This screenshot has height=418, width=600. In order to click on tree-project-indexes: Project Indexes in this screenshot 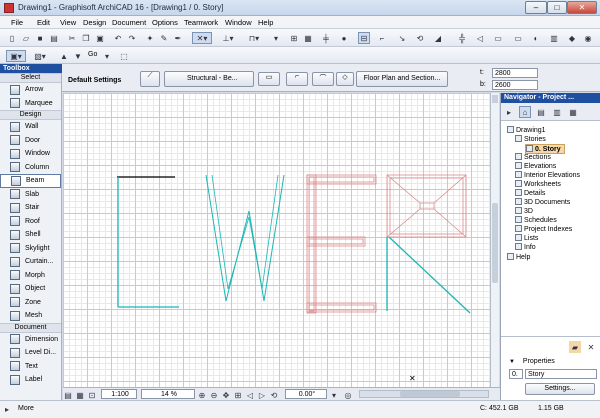, I will do `click(543, 229)`.